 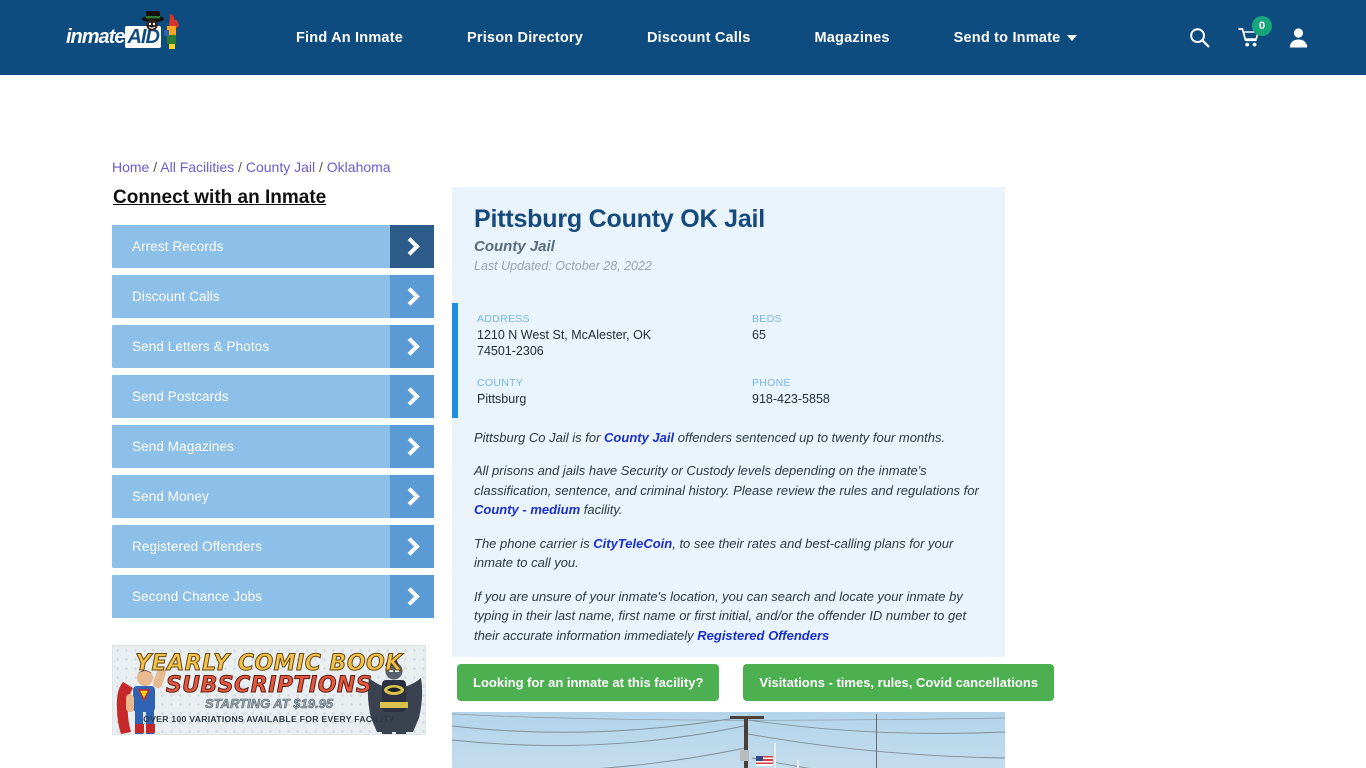 I want to click on power-lines-overlay, so click(x=728, y=740).